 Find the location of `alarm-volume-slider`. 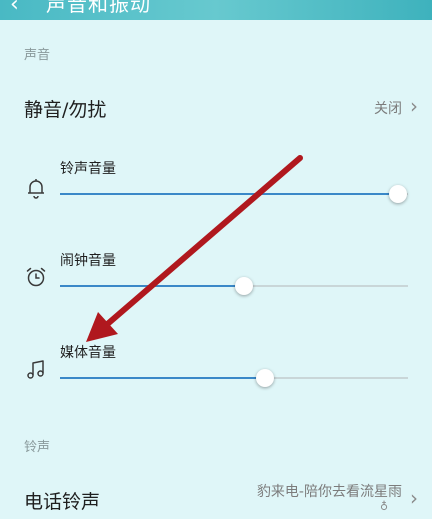

alarm-volume-slider is located at coordinates (234, 286).